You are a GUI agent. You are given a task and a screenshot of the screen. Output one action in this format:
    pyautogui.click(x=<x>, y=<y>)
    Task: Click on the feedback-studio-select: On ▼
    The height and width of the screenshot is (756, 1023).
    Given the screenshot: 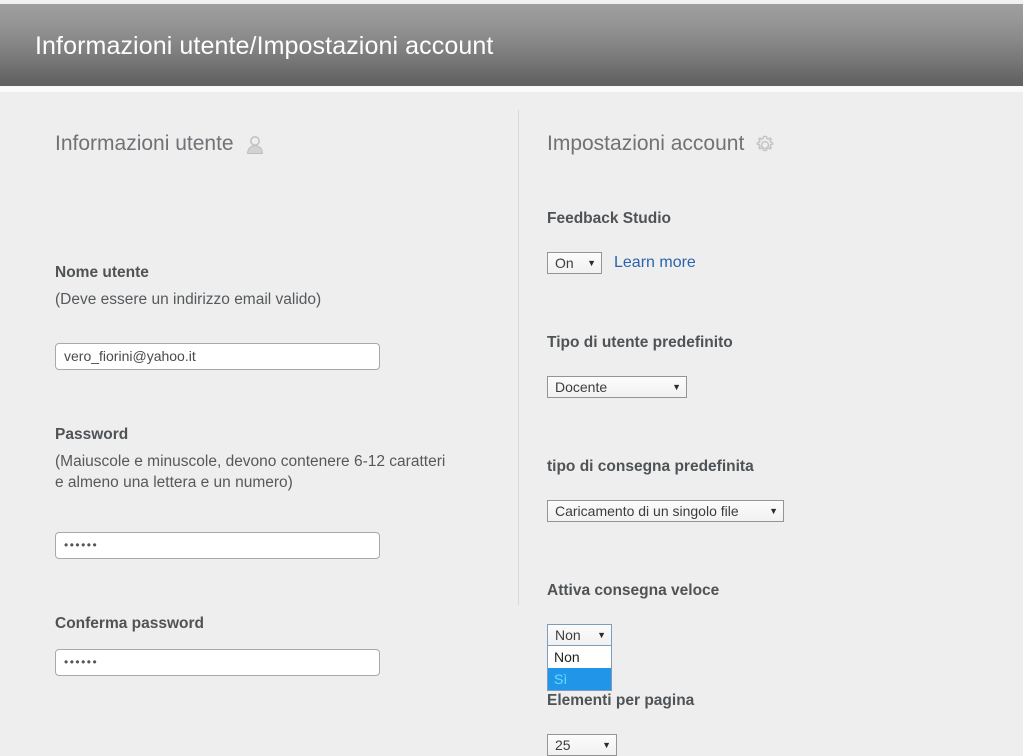 What is the action you would take?
    pyautogui.click(x=574, y=263)
    